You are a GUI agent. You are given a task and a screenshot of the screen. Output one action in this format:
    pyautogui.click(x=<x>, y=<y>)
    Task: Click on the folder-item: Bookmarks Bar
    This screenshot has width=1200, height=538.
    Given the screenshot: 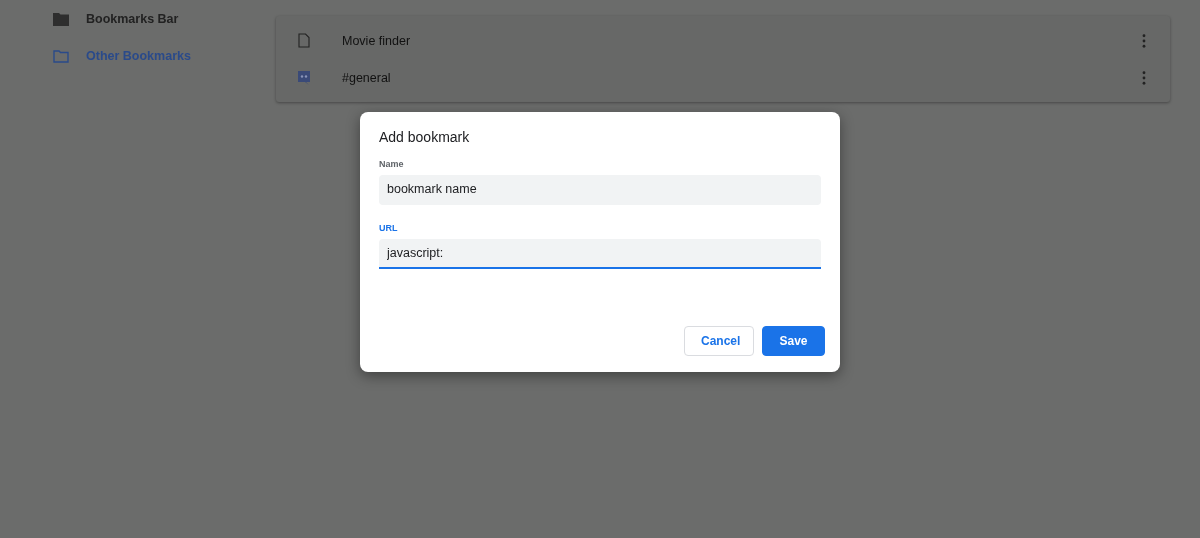 What is the action you would take?
    pyautogui.click(x=138, y=19)
    